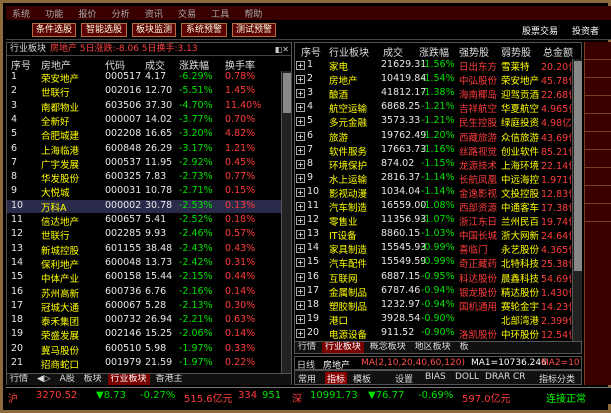  Describe the element at coordinates (144, 135) in the screenshot. I see `table-row: 5 合肥城建 002208 16.65 -3.20% 4.82%` at that location.